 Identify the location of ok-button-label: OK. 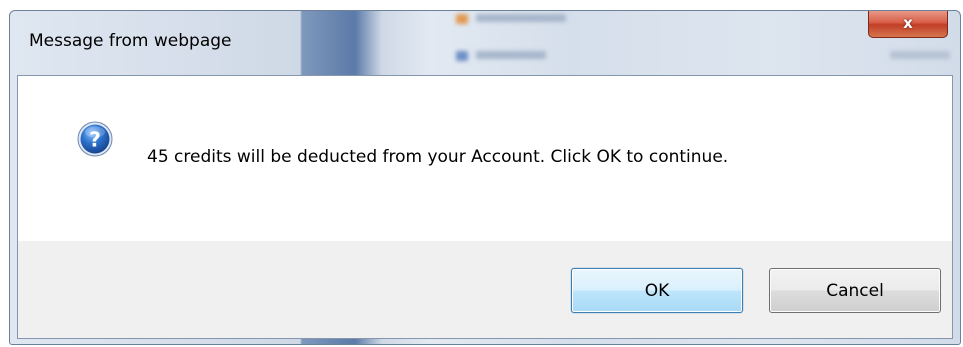
(657, 290).